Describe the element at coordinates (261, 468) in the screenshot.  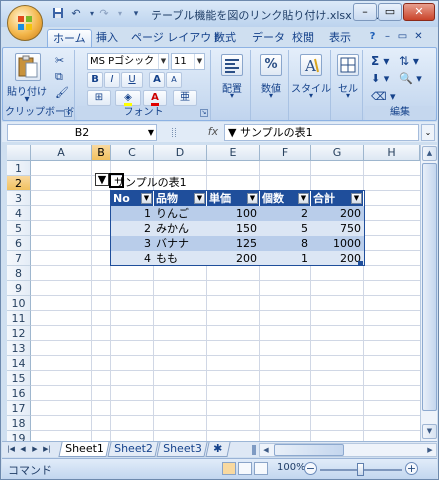
I see `page-break-view-icon` at that location.